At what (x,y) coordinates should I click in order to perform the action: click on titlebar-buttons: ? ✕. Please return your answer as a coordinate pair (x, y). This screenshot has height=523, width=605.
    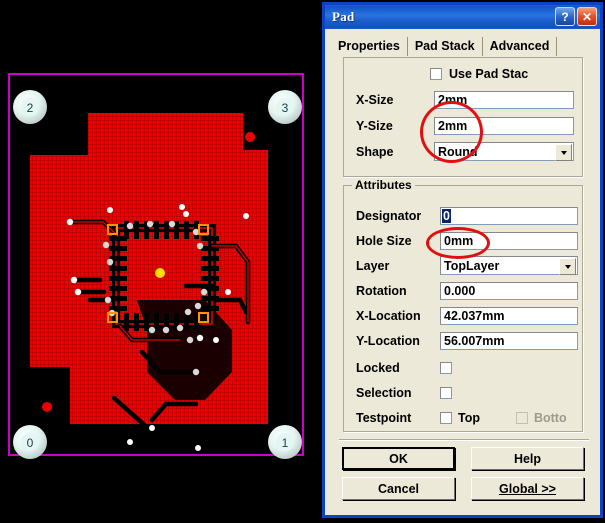
    Looking at the image, I should click on (576, 16).